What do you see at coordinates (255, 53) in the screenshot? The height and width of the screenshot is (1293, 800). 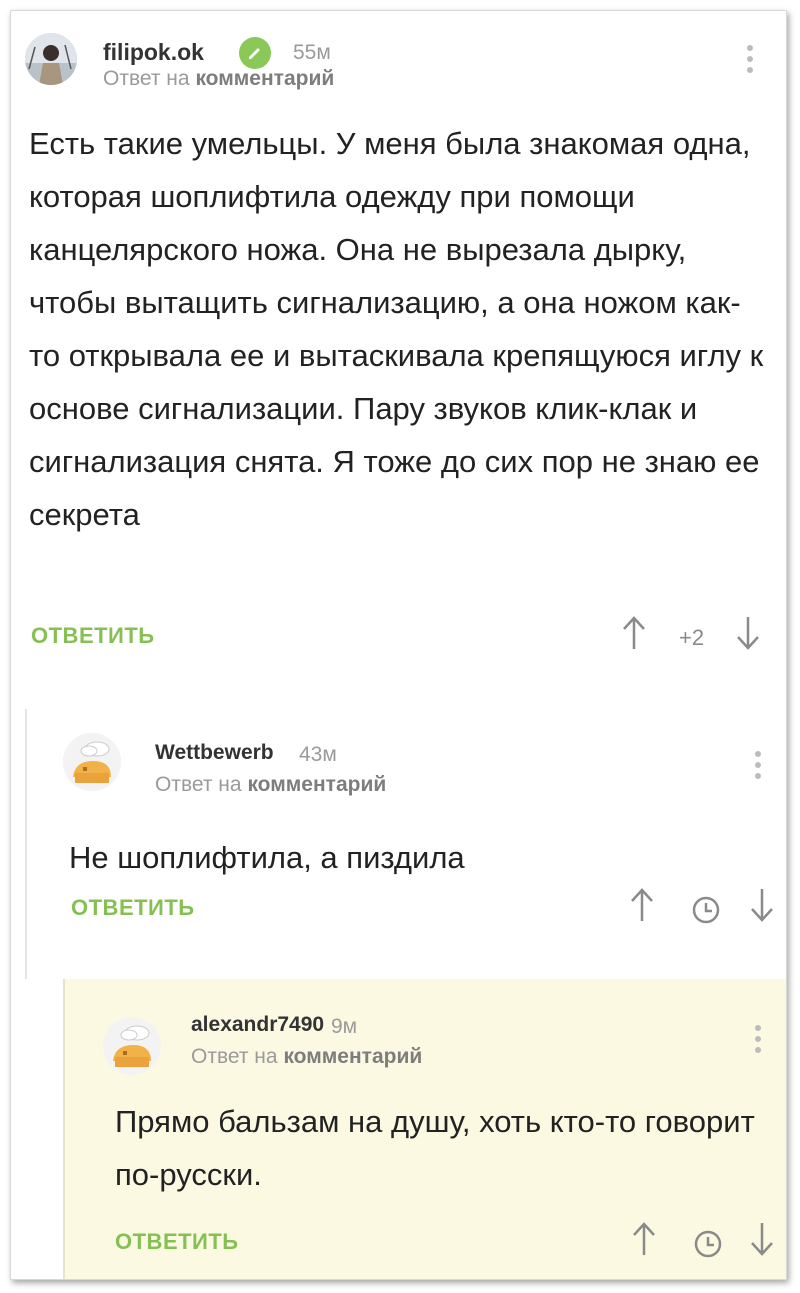 I see `verified-icon` at bounding box center [255, 53].